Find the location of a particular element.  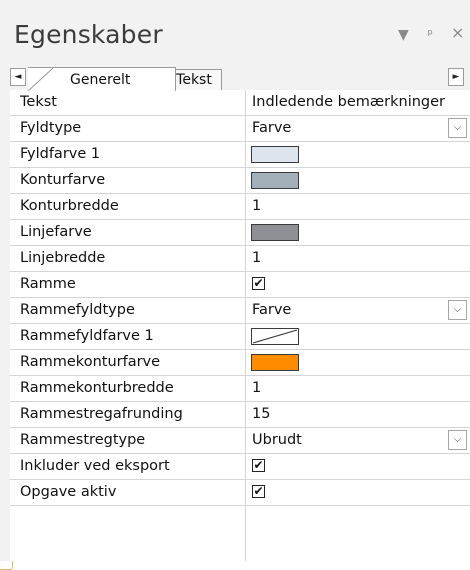

tab-generelt: Generelt is located at coordinates (101, 79).